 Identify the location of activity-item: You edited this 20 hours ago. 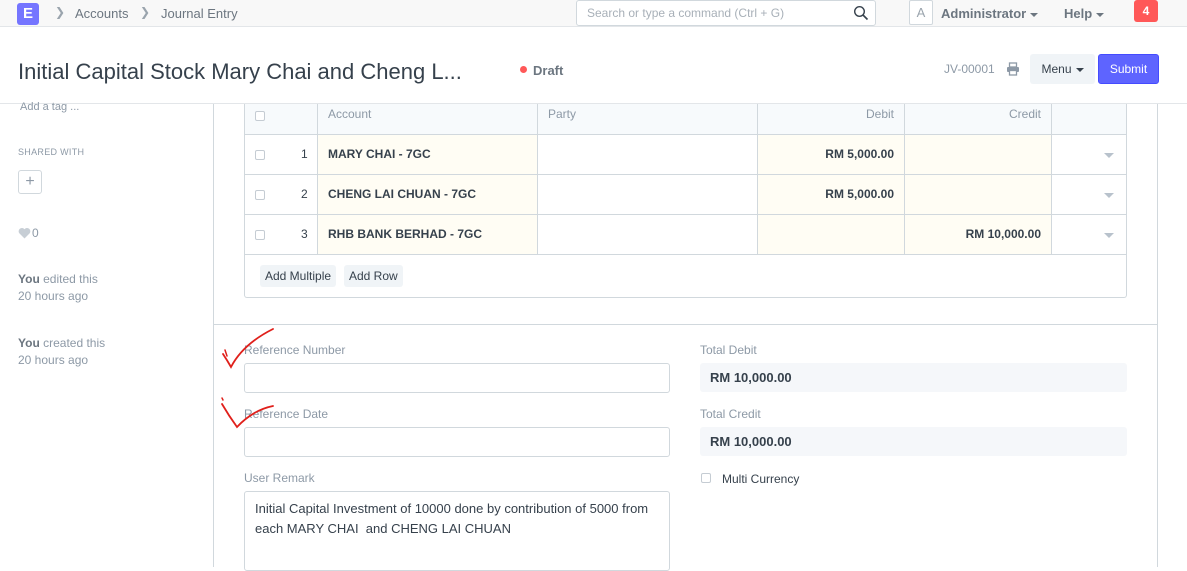
(58, 288).